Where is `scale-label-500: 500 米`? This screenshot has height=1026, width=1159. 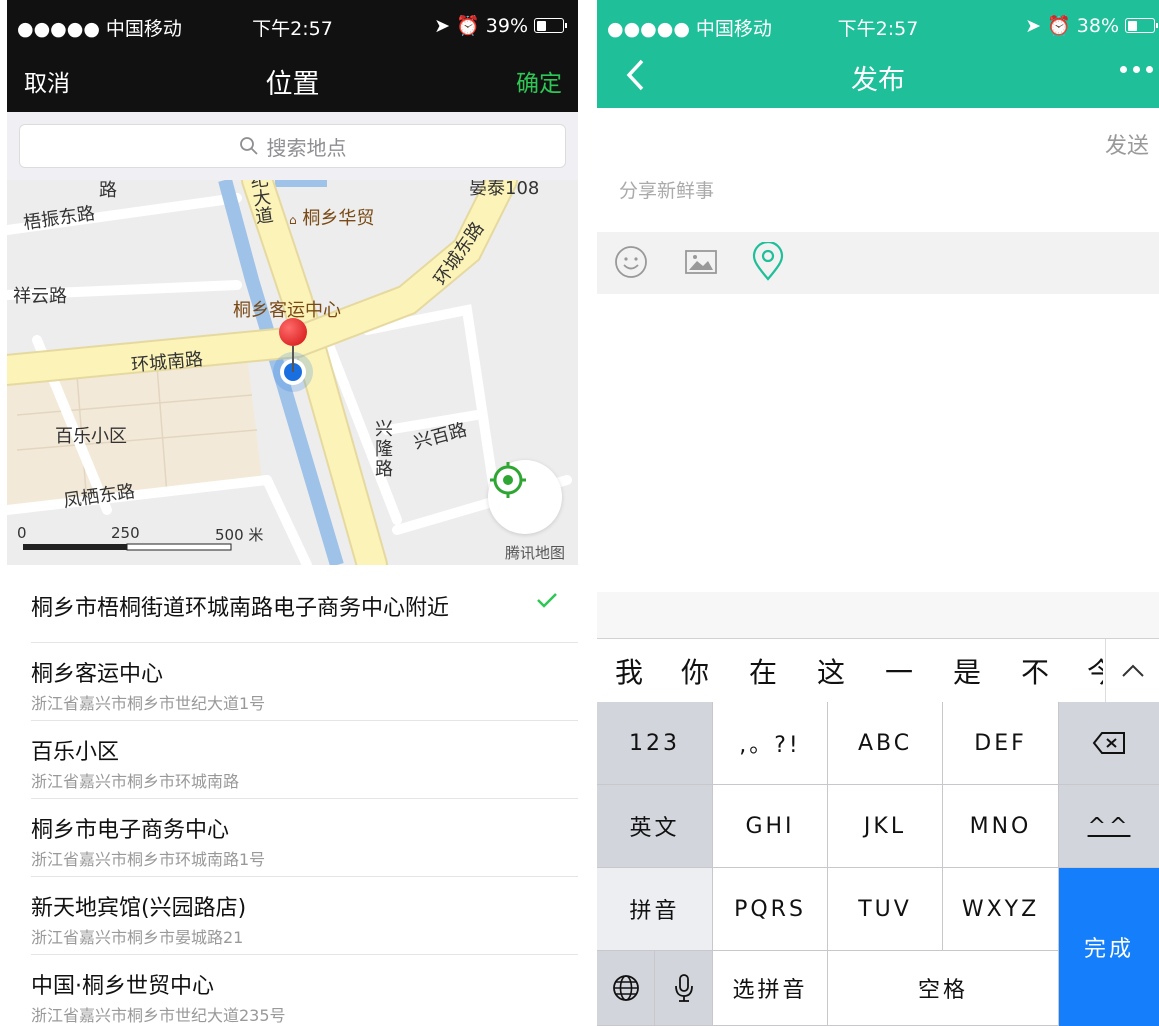
scale-label-500: 500 米 is located at coordinates (239, 535).